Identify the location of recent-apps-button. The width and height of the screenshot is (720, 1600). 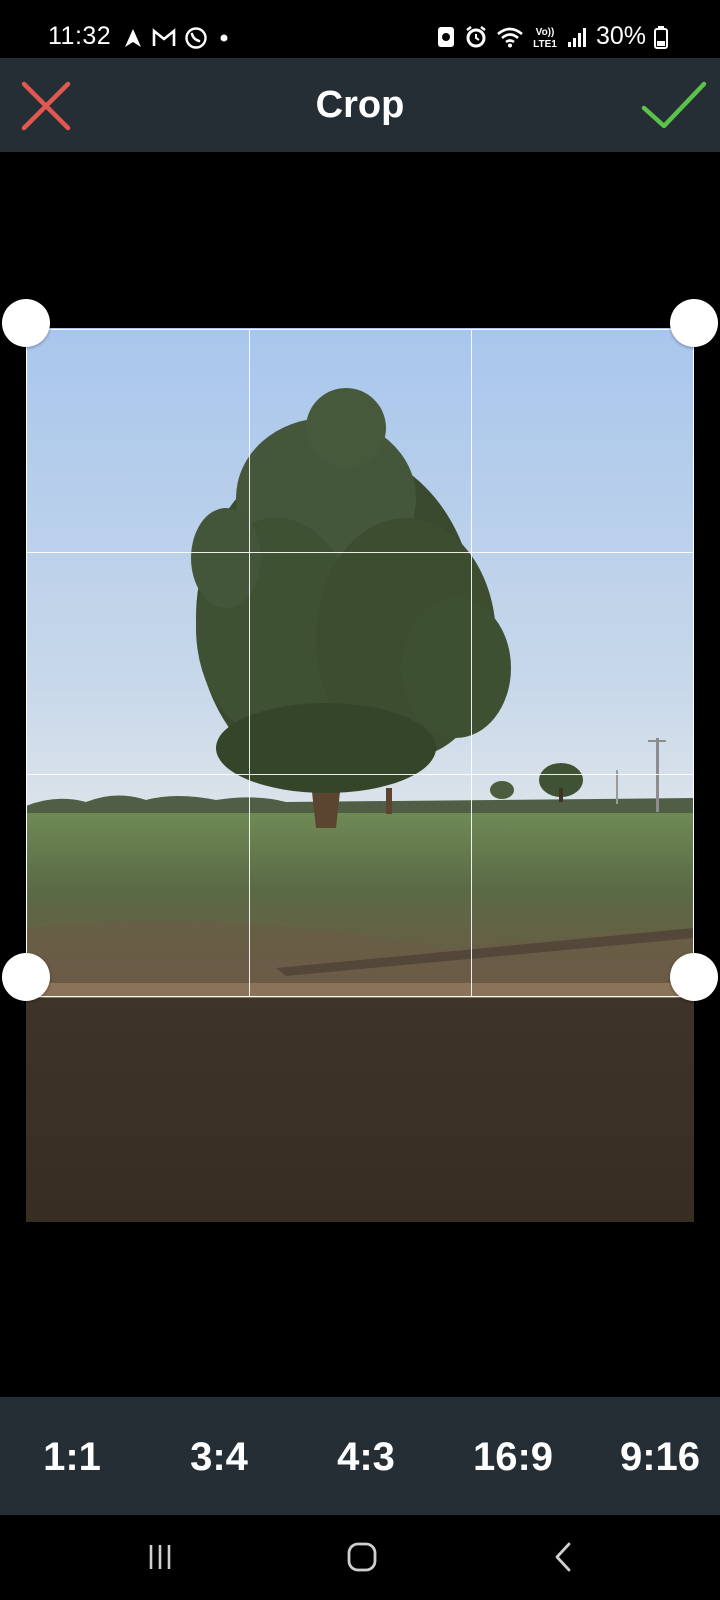
(160, 1557).